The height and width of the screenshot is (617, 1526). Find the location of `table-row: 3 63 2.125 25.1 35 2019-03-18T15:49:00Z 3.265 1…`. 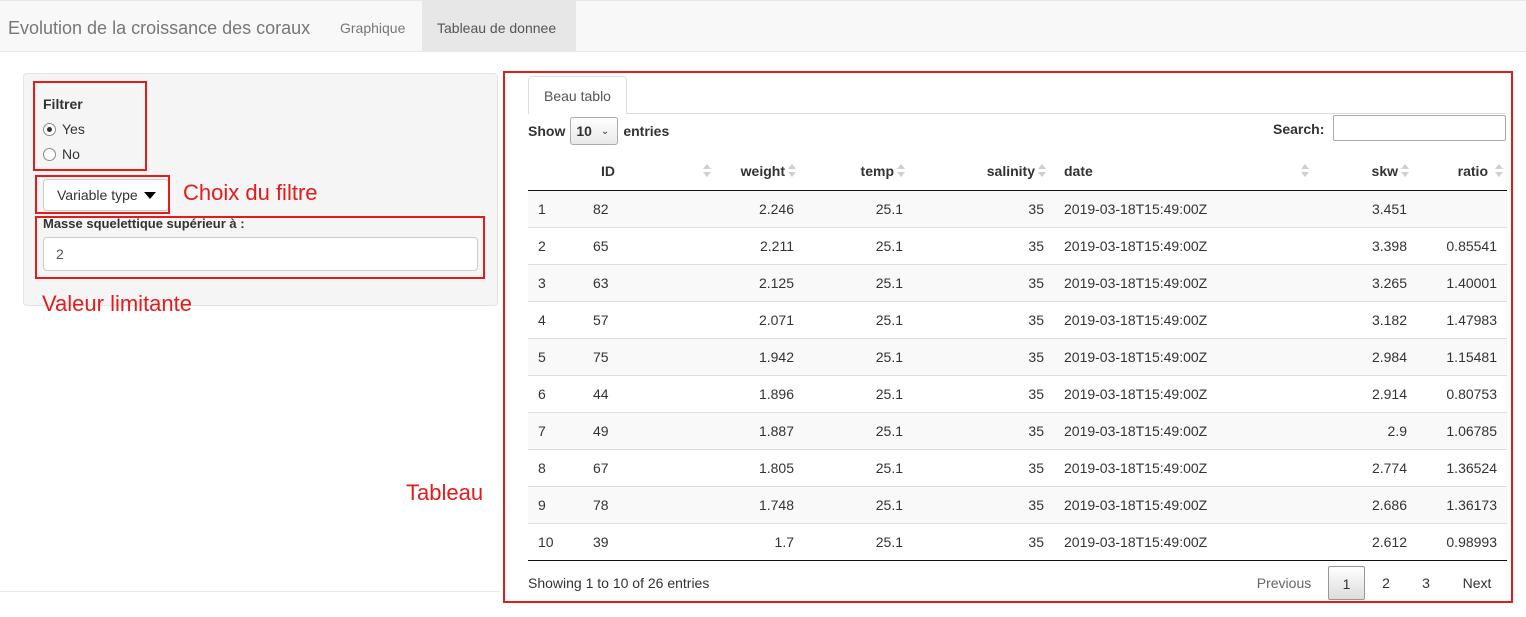

table-row: 3 63 2.125 25.1 35 2019-03-18T15:49:00Z 3.265 1… is located at coordinates (1017, 282).